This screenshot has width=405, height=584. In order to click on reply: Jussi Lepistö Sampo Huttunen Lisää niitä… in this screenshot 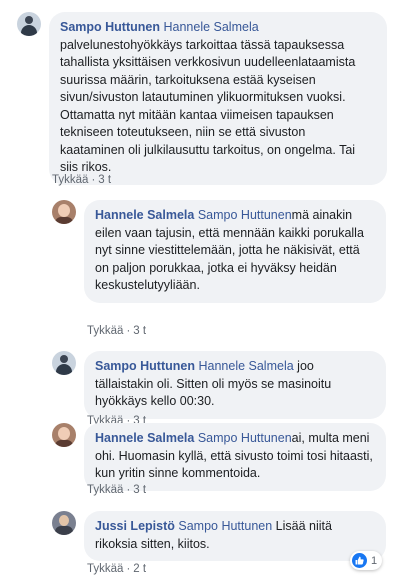, I will do `click(222, 536)`.